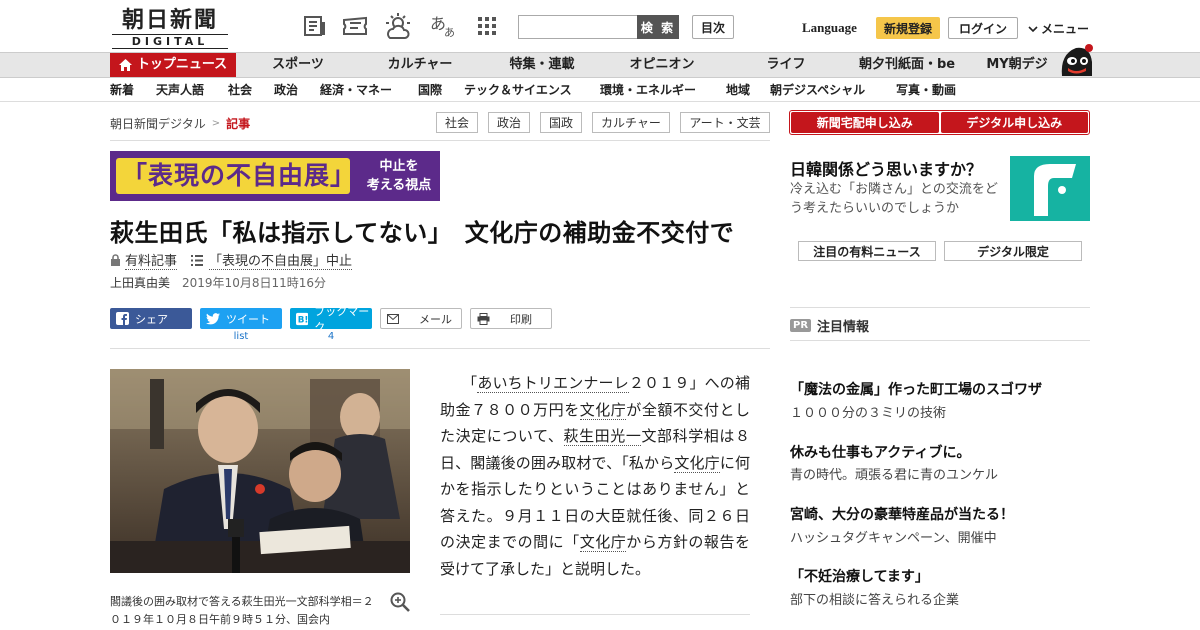 The height and width of the screenshot is (630, 1200). Describe the element at coordinates (355, 26) in the screenshot. I see `ticket-icon` at that location.